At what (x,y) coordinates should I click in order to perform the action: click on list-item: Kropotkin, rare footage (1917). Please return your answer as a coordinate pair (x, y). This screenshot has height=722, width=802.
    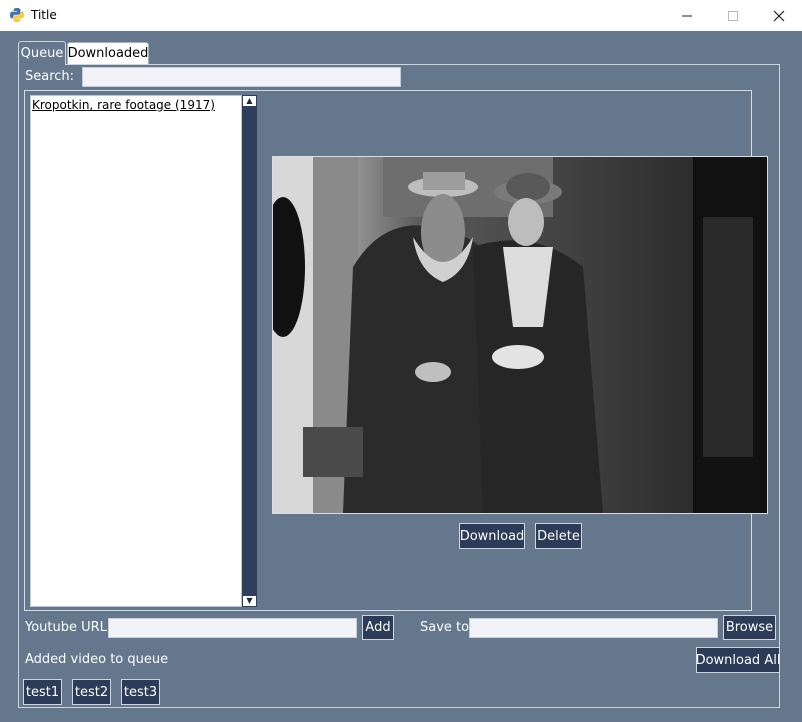
    Looking at the image, I should click on (123, 105).